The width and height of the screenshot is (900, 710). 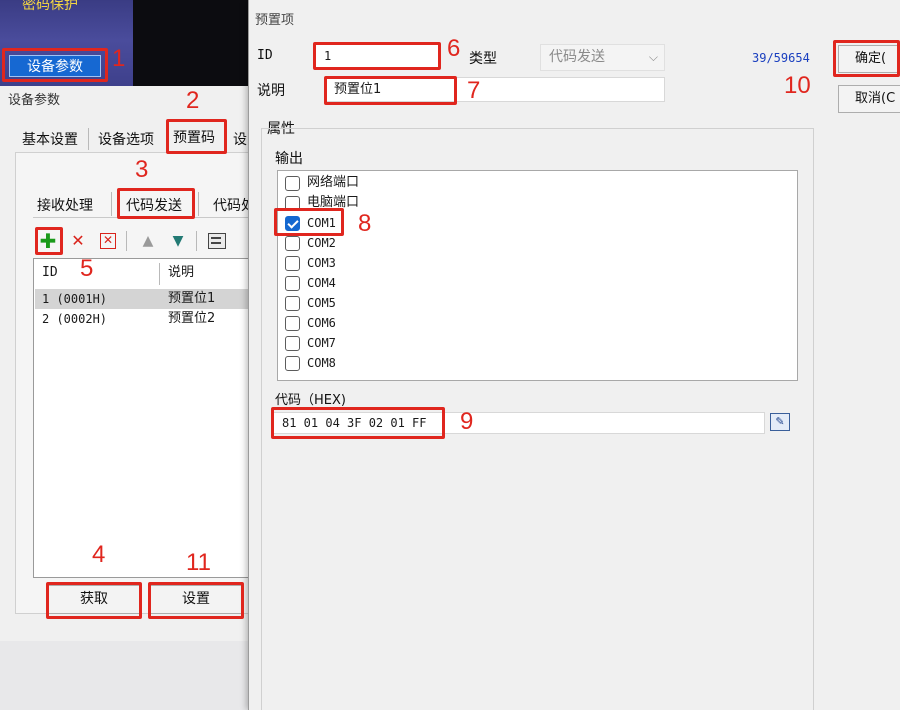 What do you see at coordinates (119, 58) in the screenshot?
I see `annotation-number: 1` at bounding box center [119, 58].